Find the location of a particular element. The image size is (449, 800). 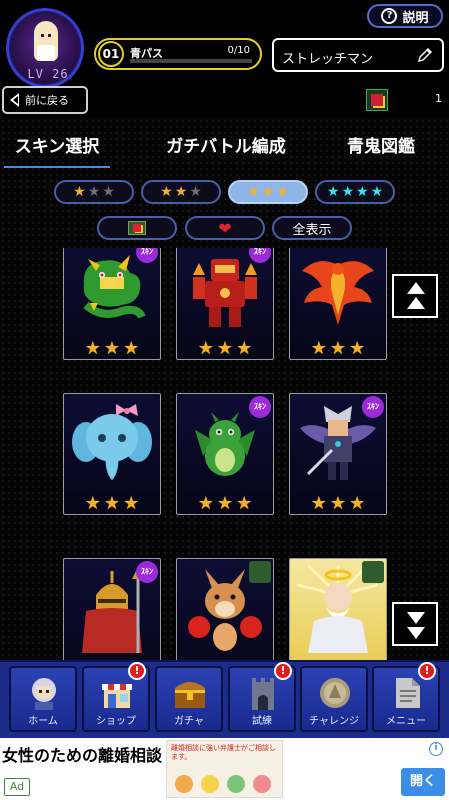

player-avatar: LV 26 is located at coordinates (45, 48).